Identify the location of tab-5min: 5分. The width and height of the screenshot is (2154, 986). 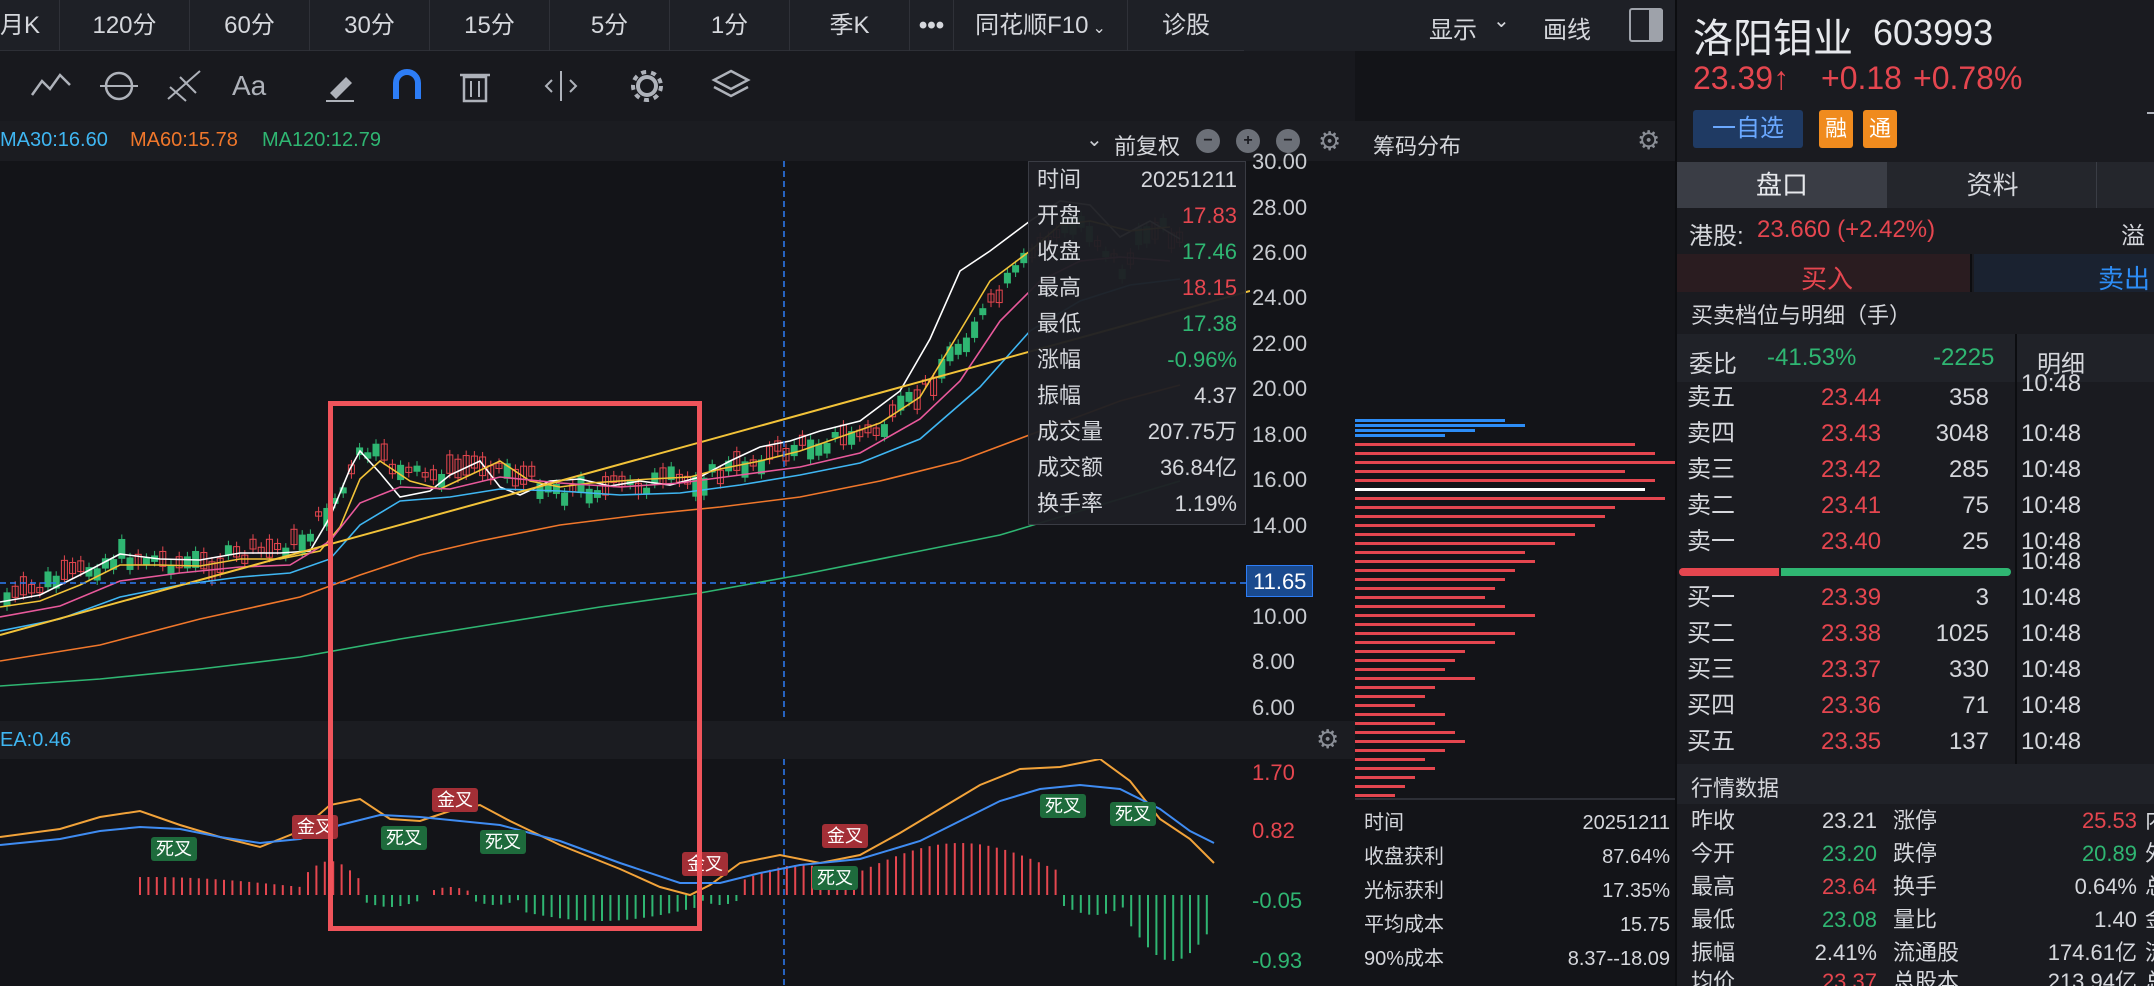
(610, 25).